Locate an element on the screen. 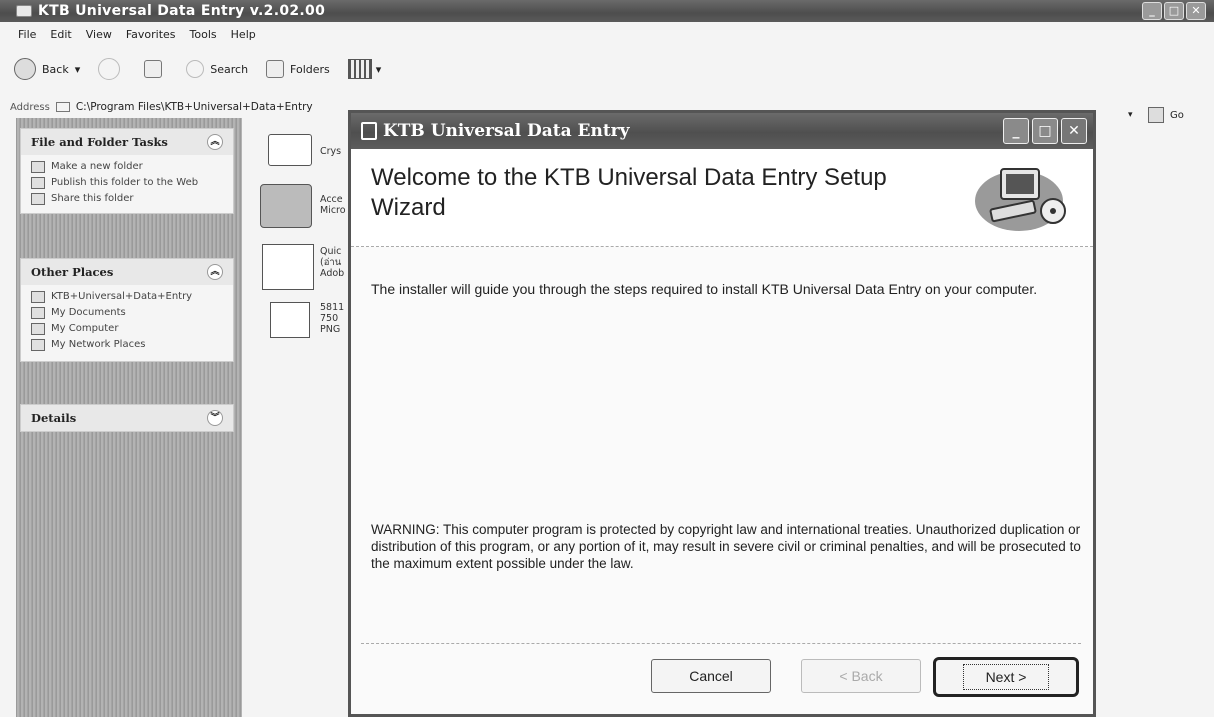 Image resolution: width=1214 pixels, height=717 pixels. access-icon is located at coordinates (286, 206).